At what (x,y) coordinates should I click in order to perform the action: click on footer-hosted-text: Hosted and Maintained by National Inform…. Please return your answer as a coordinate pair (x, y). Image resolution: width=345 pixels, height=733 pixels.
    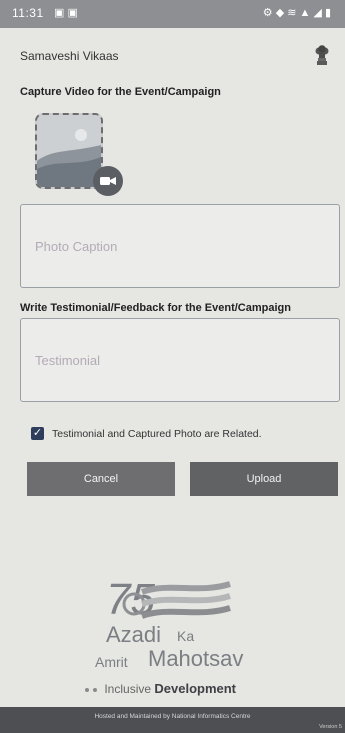
    Looking at the image, I should click on (172, 716).